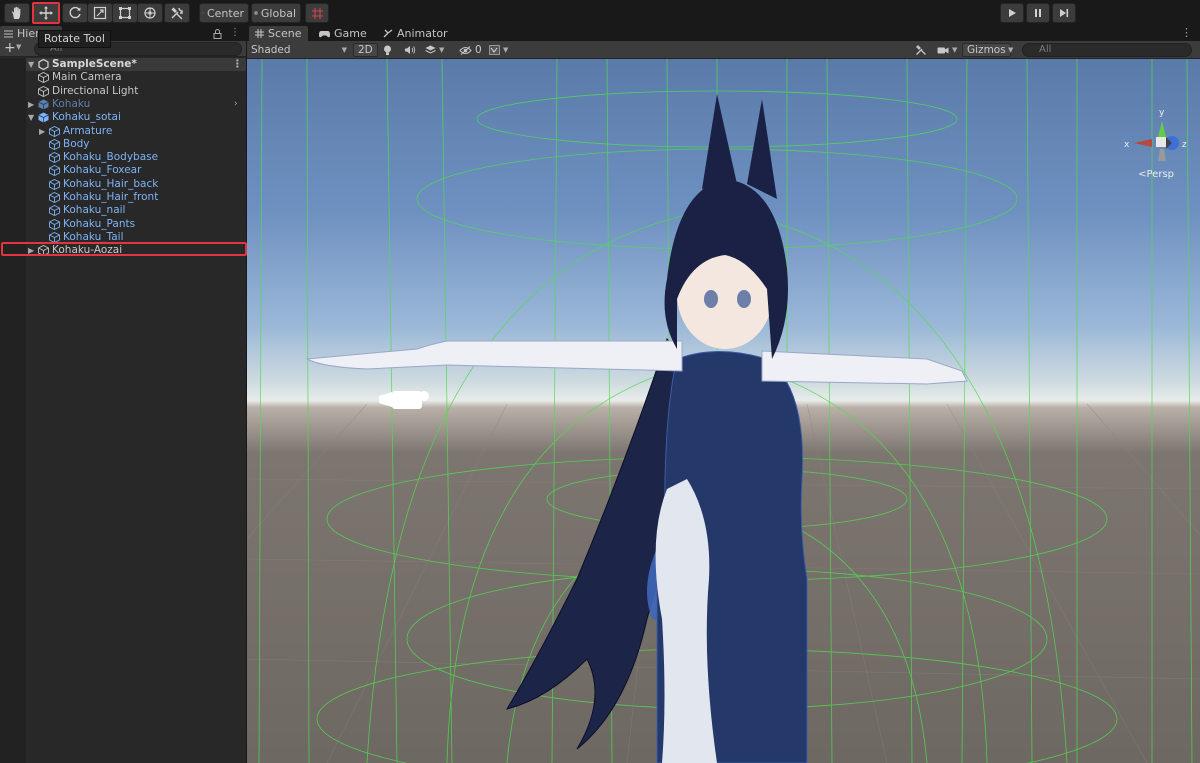 This screenshot has height=763, width=1200. I want to click on scene-tools-toggle, so click(921, 50).